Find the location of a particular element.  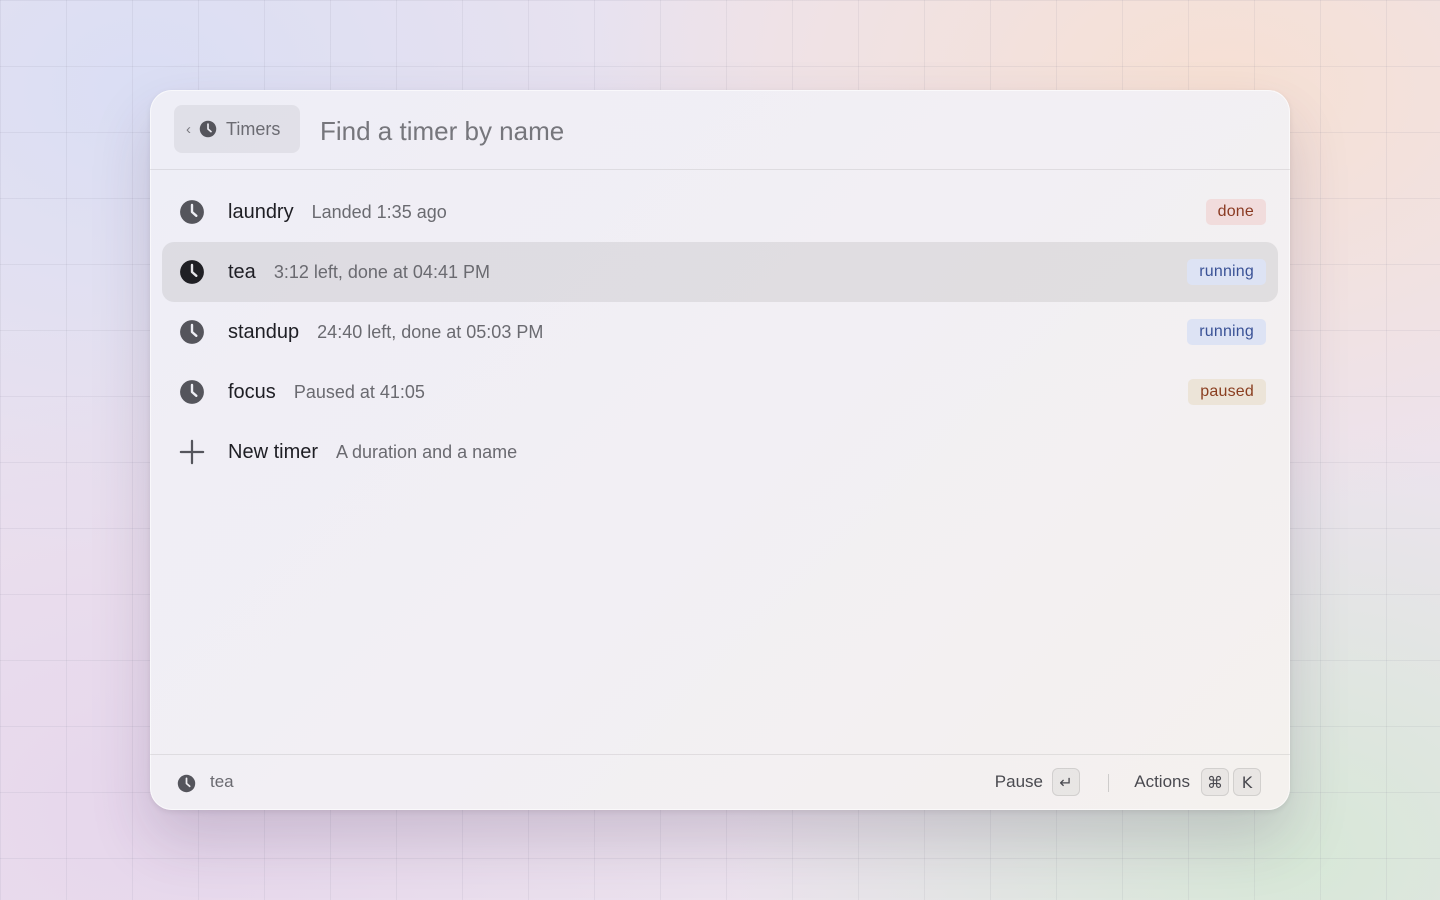

status-badge: done is located at coordinates (1235, 212).